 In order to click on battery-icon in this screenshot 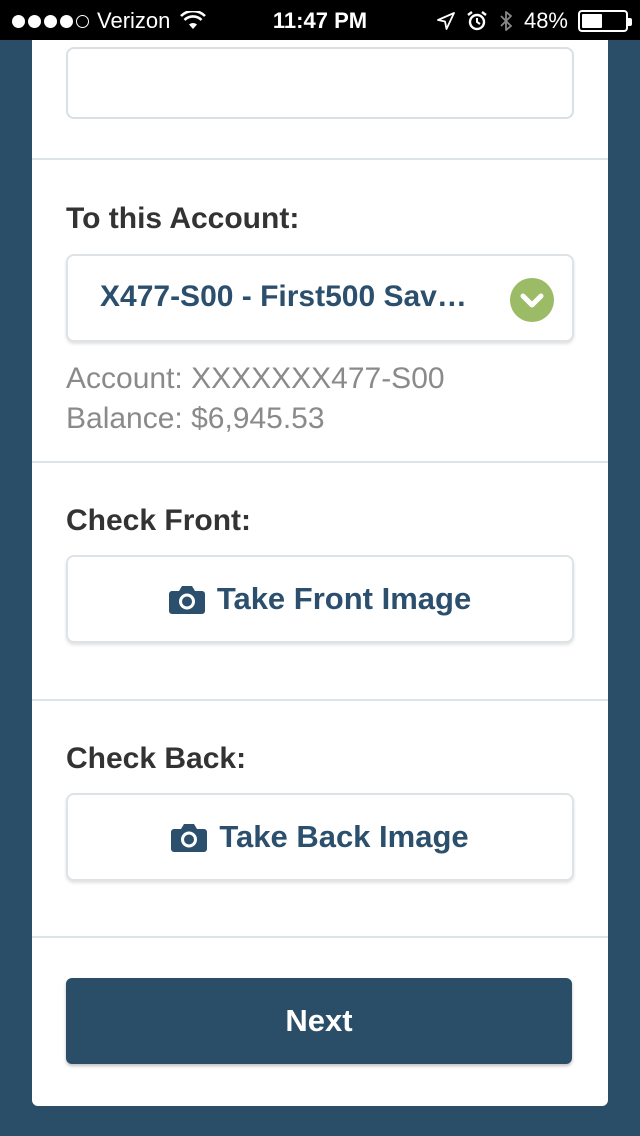, I will do `click(605, 21)`.